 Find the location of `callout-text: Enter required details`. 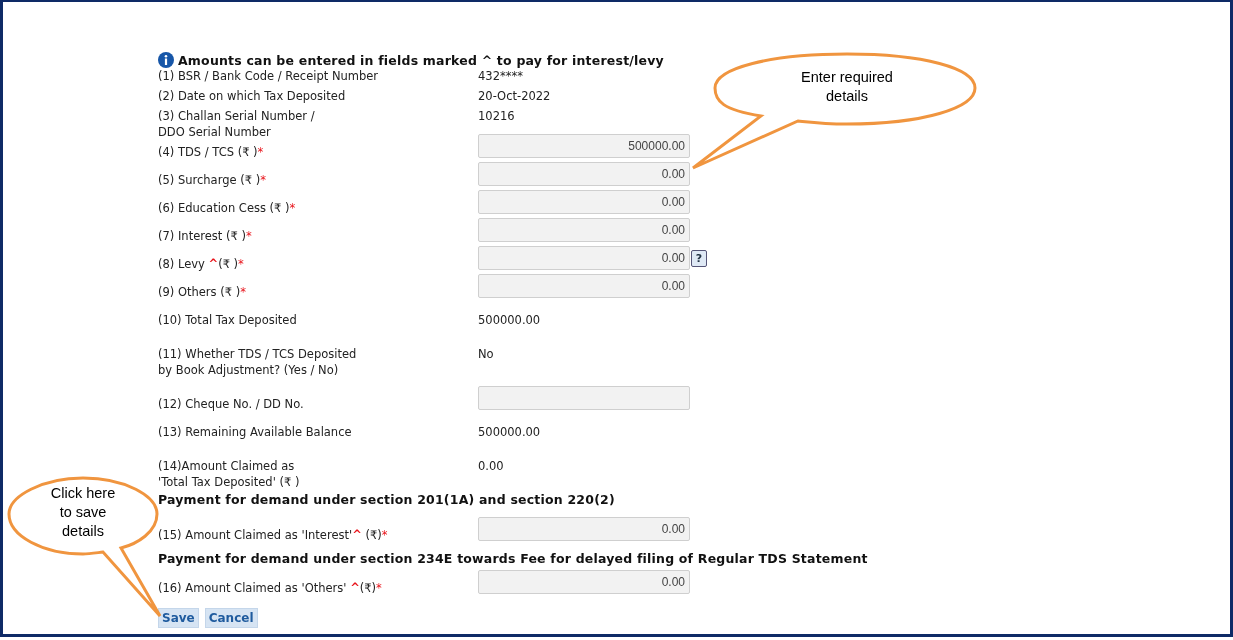

callout-text: Enter required details is located at coordinates (847, 87).